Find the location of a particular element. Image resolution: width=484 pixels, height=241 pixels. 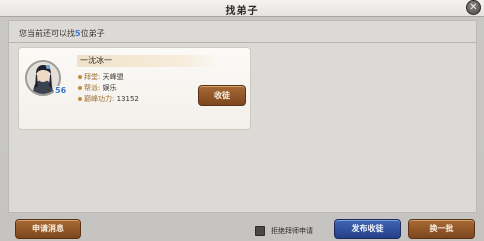

accept-disciple-button: 收徒 is located at coordinates (222, 95).